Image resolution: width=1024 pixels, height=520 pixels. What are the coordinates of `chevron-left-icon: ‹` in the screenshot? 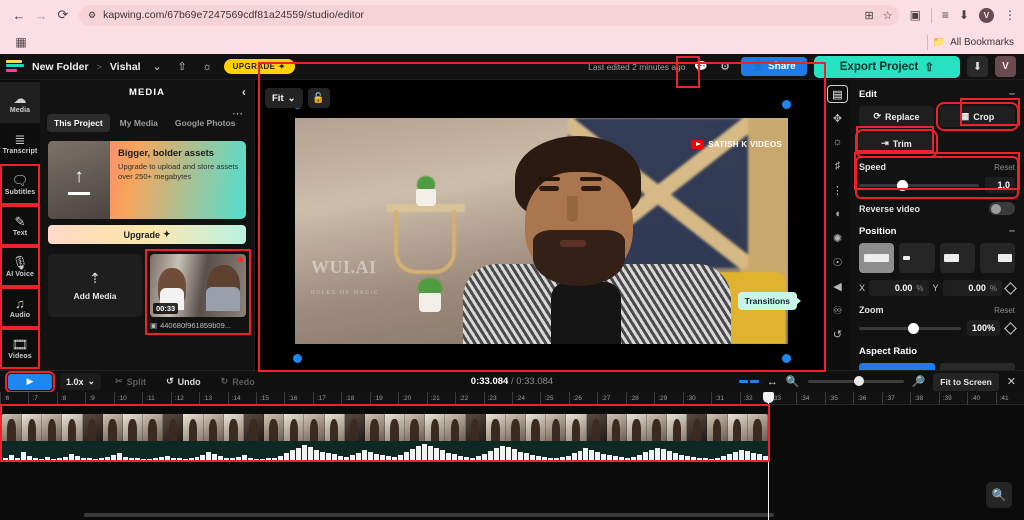 It's located at (244, 92).